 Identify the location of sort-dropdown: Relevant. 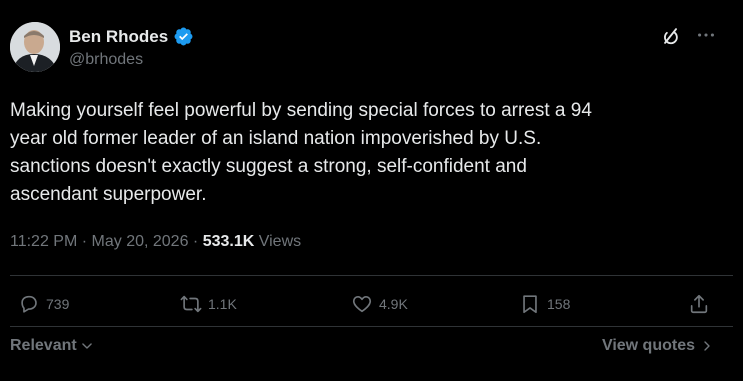
(52, 346).